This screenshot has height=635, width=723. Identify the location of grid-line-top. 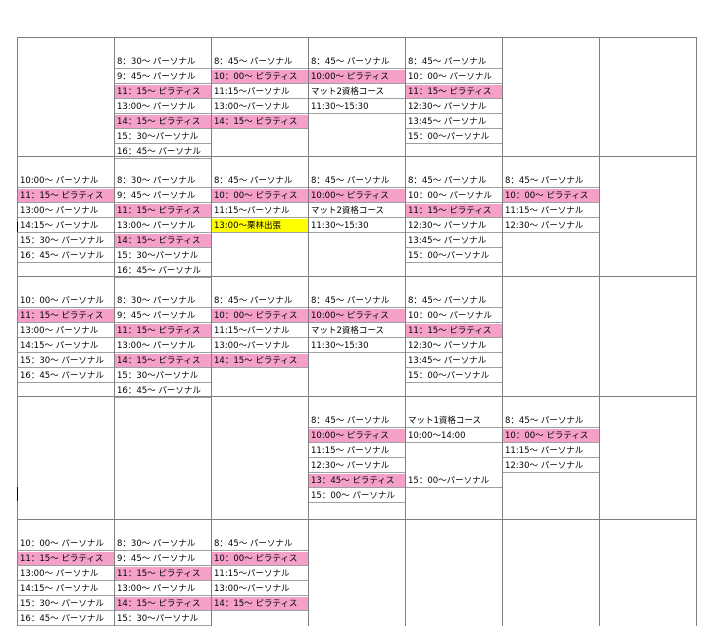
(356, 37).